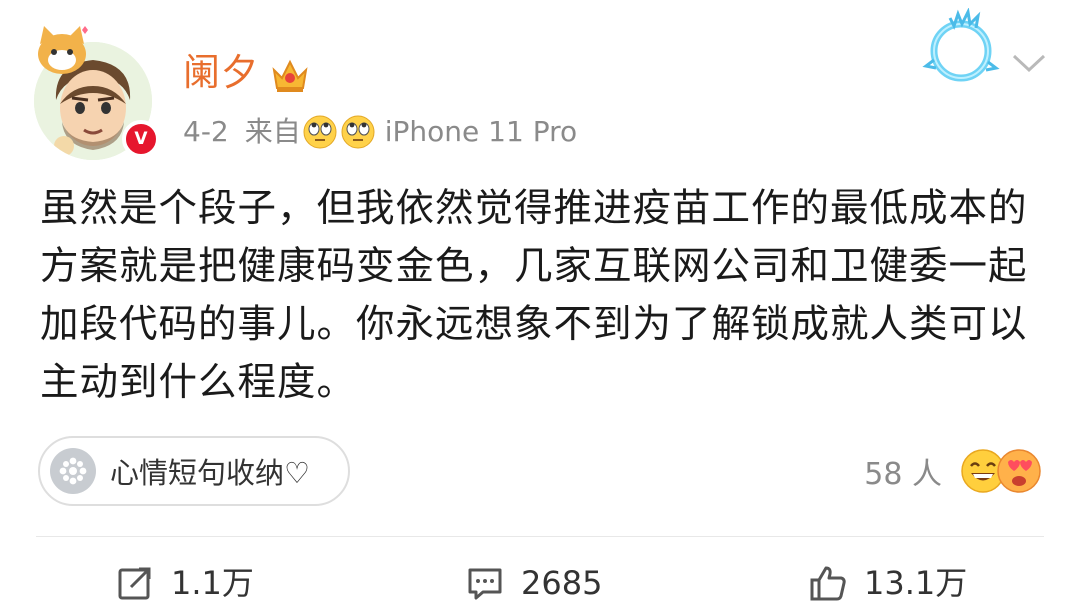 This screenshot has height=610, width=1080. What do you see at coordinates (210, 473) in the screenshot?
I see `tag-label: 心情短句收纳♡` at bounding box center [210, 473].